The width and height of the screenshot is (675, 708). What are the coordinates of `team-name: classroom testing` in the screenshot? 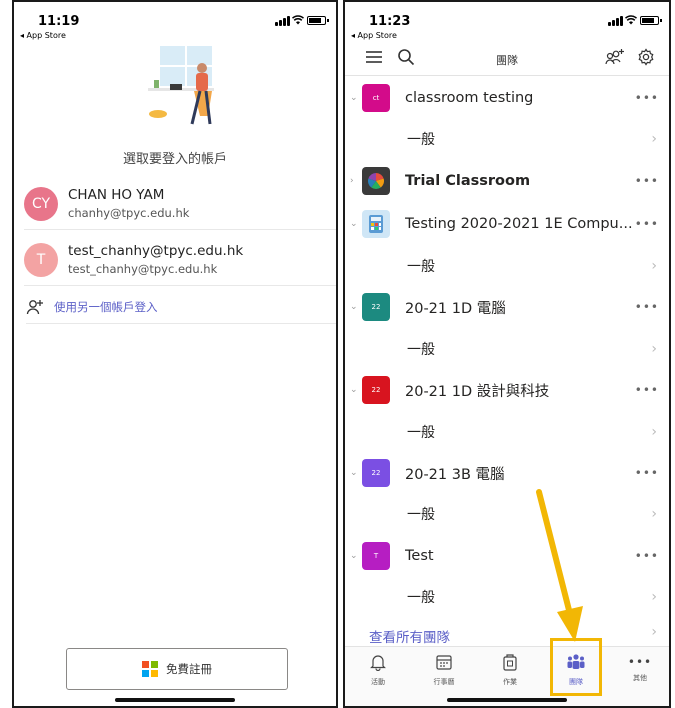 It's located at (469, 98).